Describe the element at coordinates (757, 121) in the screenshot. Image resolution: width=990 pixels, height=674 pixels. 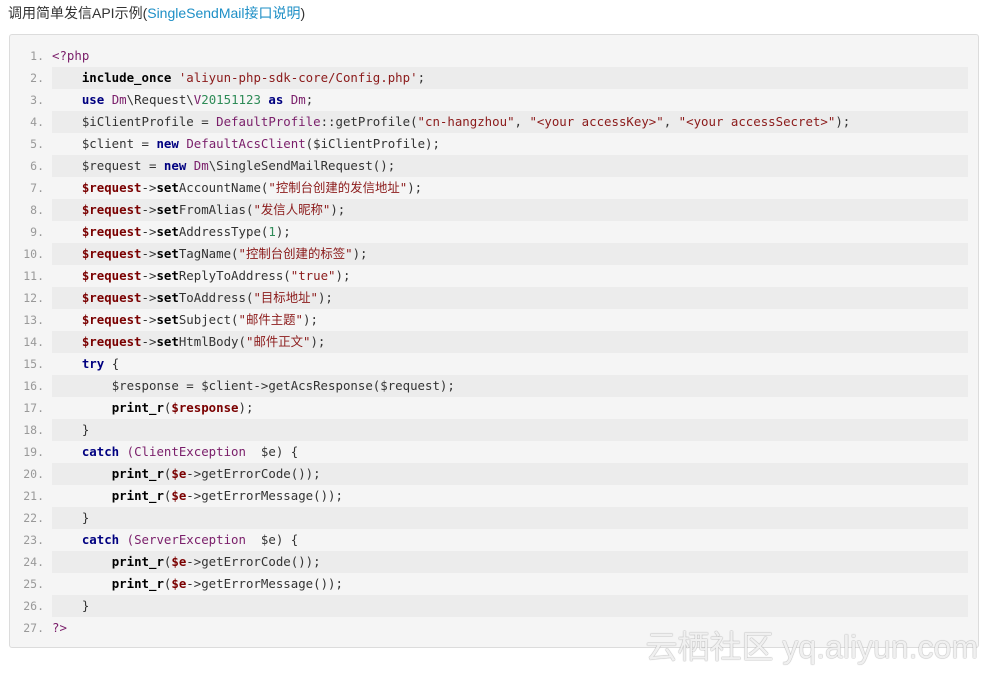
I see `code-token: "<your accessSecret>"` at that location.